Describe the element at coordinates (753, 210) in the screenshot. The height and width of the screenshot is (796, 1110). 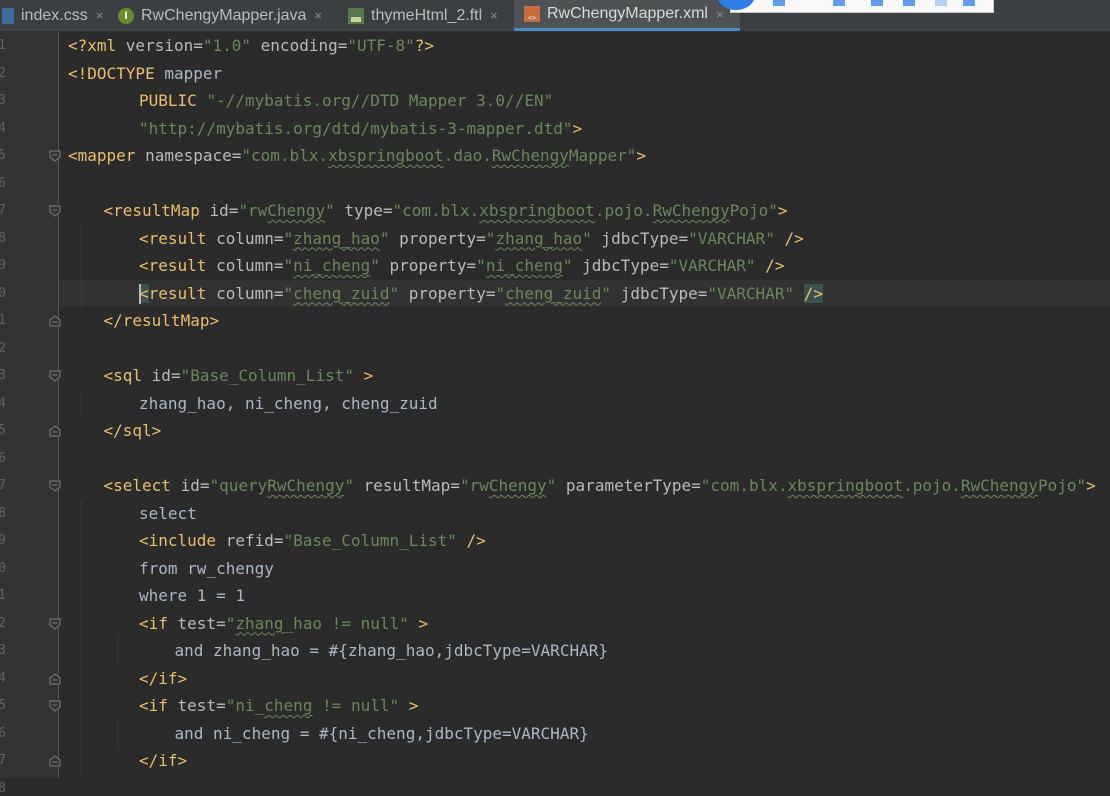
I see `code-token: Pojo"` at that location.